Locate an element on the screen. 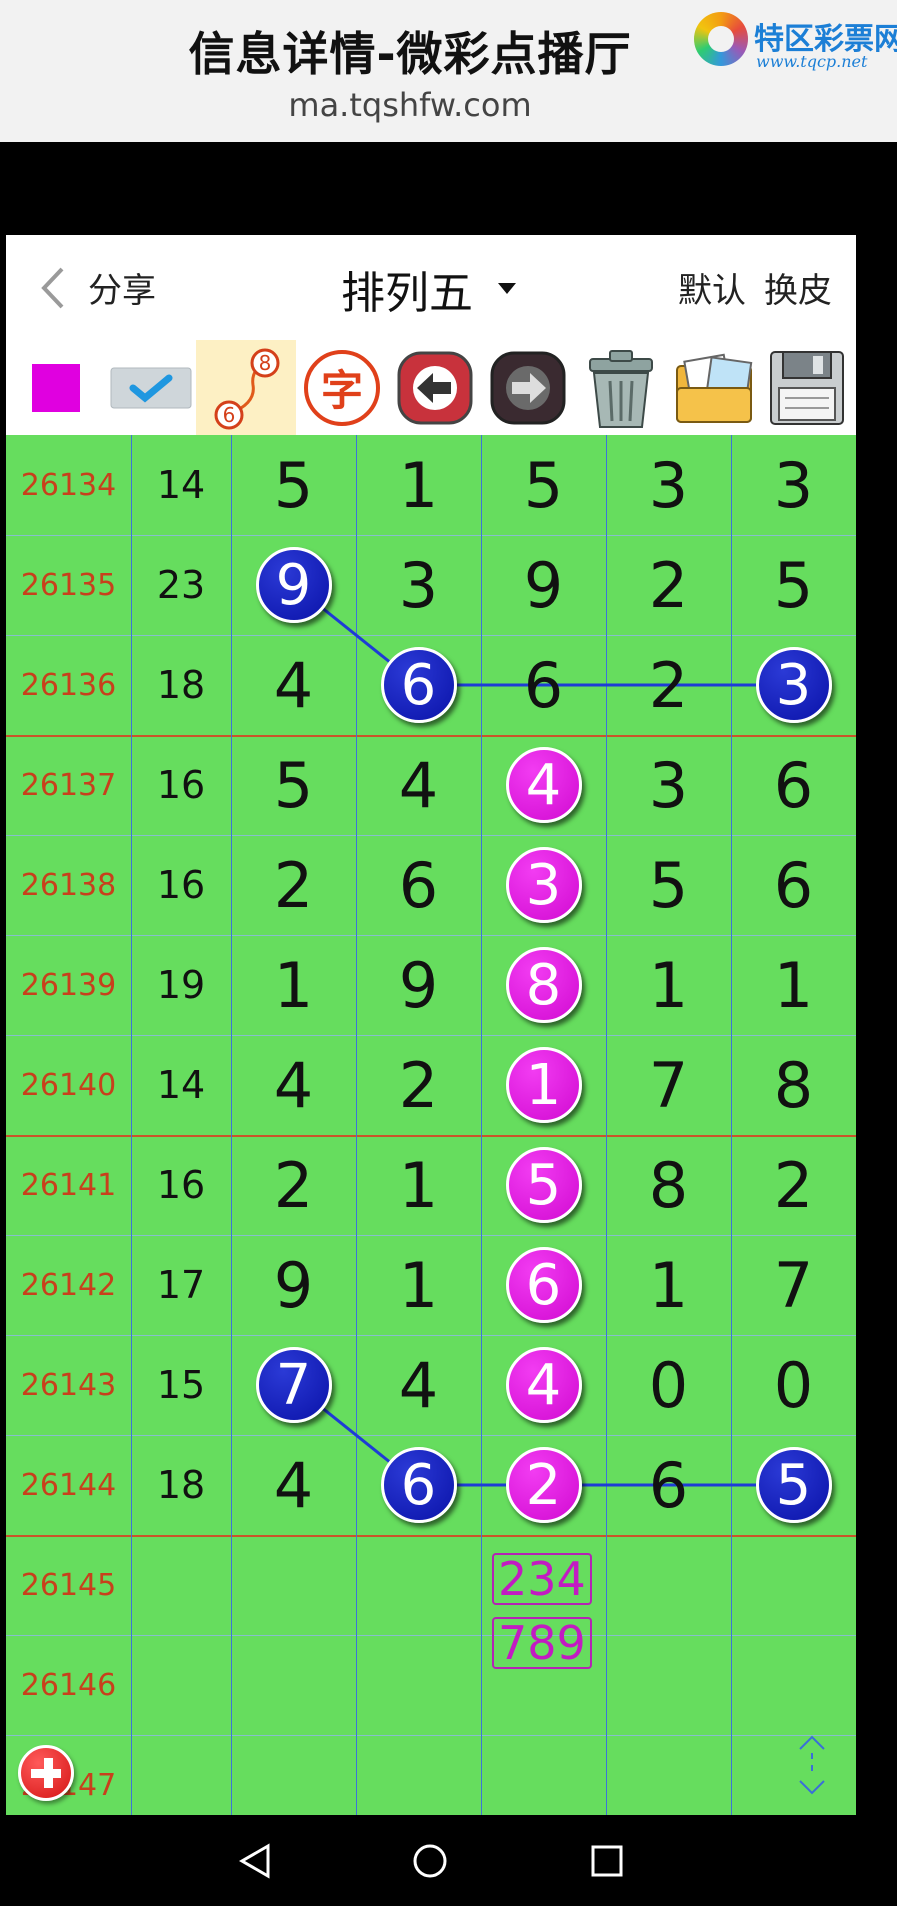  photos-button is located at coordinates (714, 387).